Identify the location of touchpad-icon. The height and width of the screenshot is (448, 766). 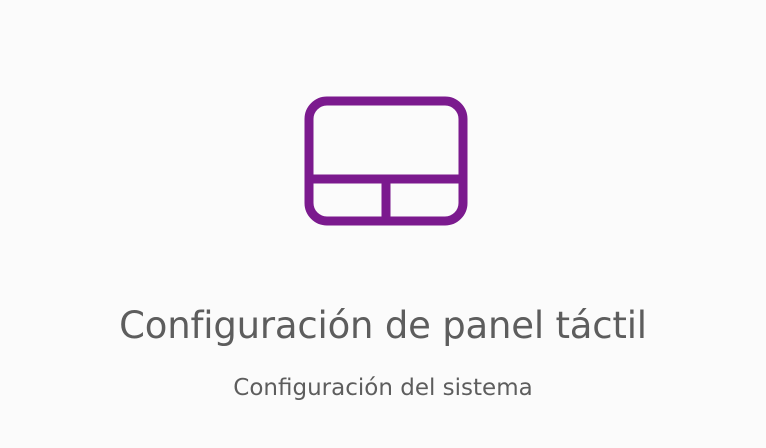
(386, 161).